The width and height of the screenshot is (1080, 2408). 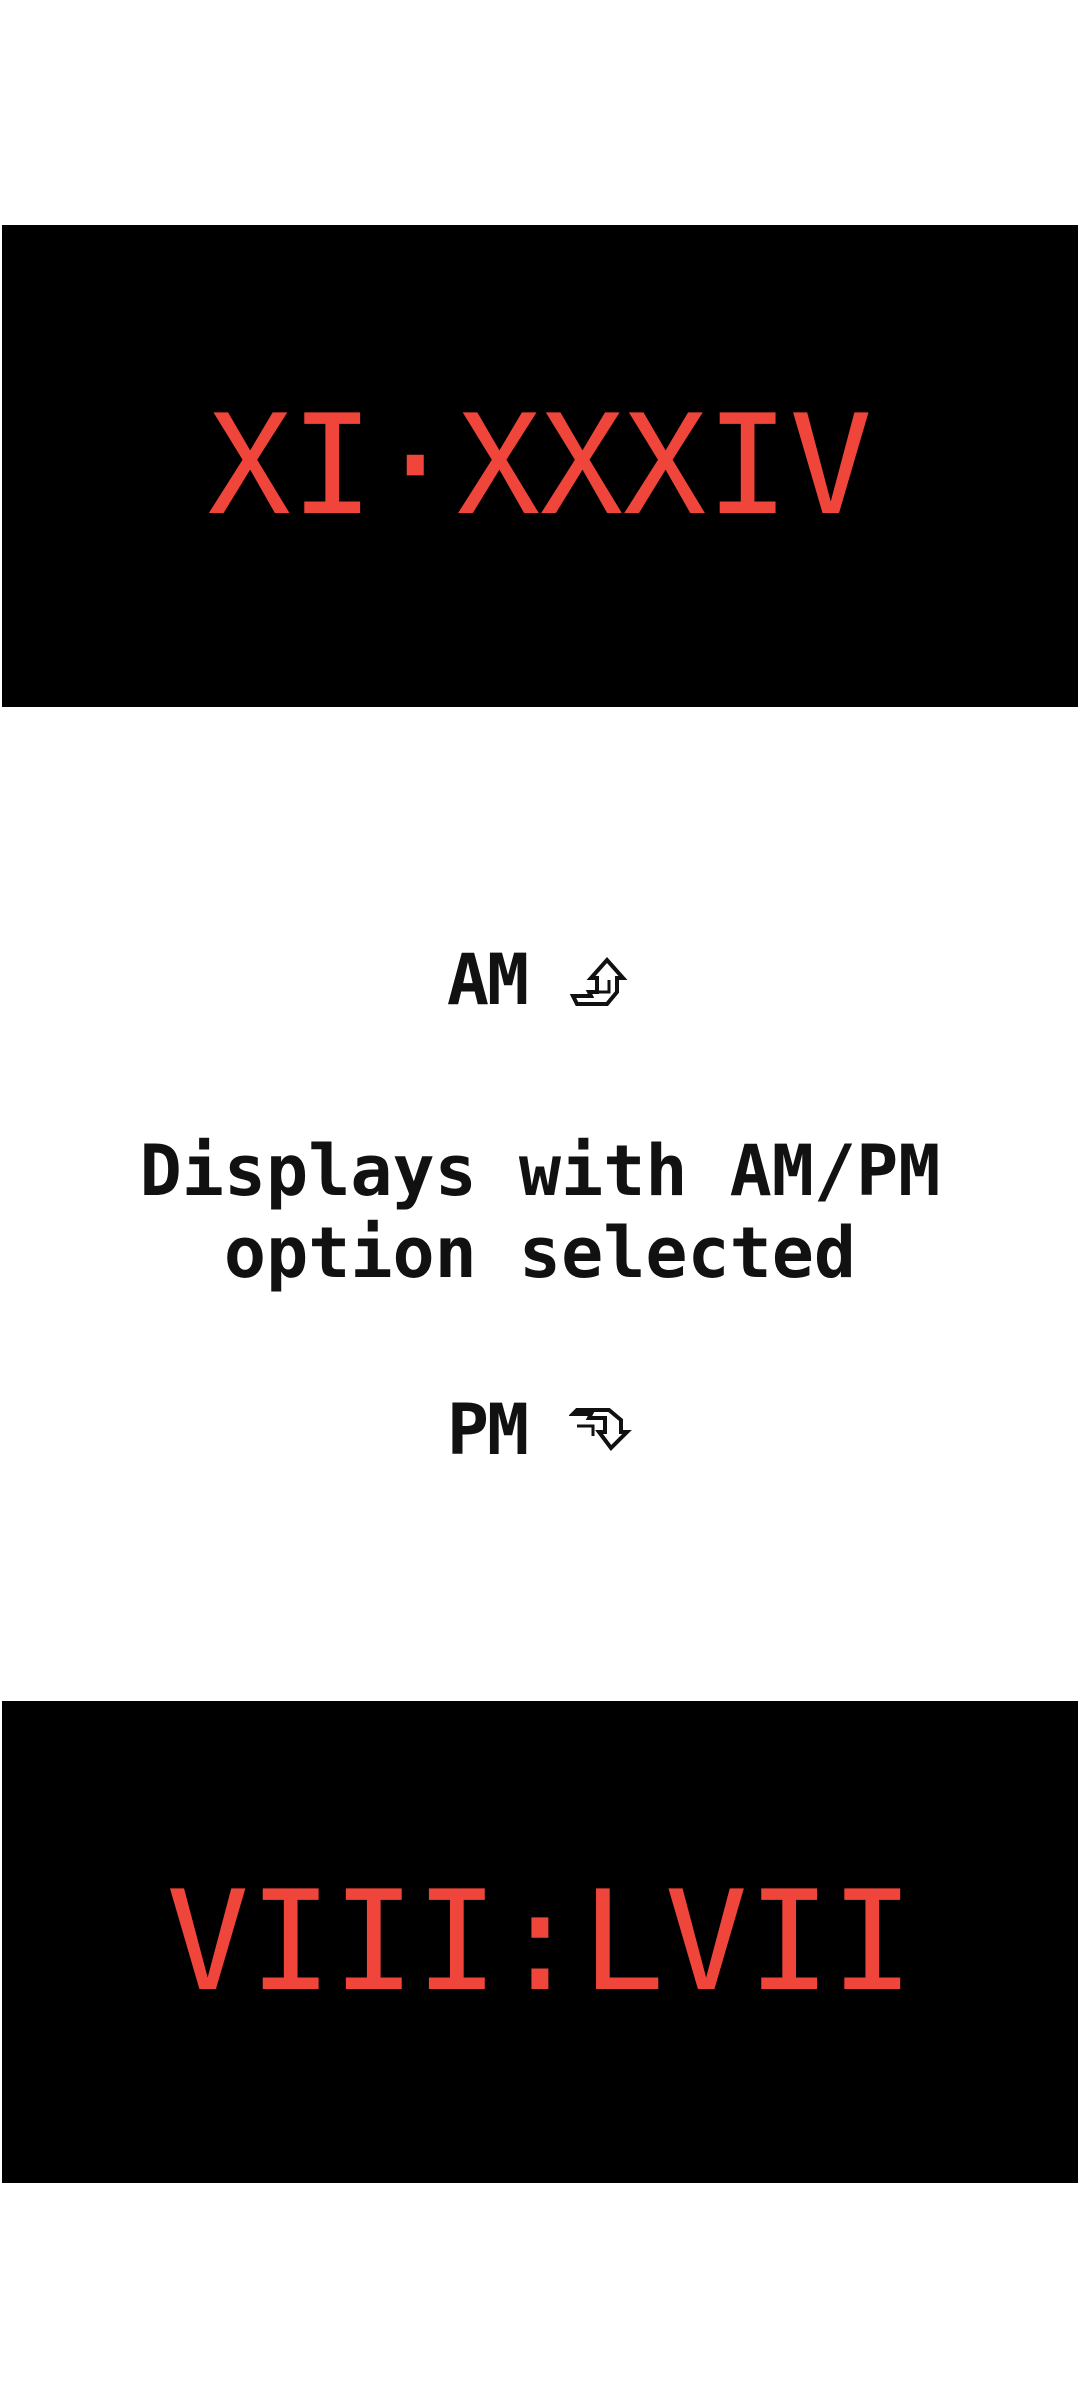 What do you see at coordinates (601, 980) in the screenshot?
I see `sunrise-arrow-icon` at bounding box center [601, 980].